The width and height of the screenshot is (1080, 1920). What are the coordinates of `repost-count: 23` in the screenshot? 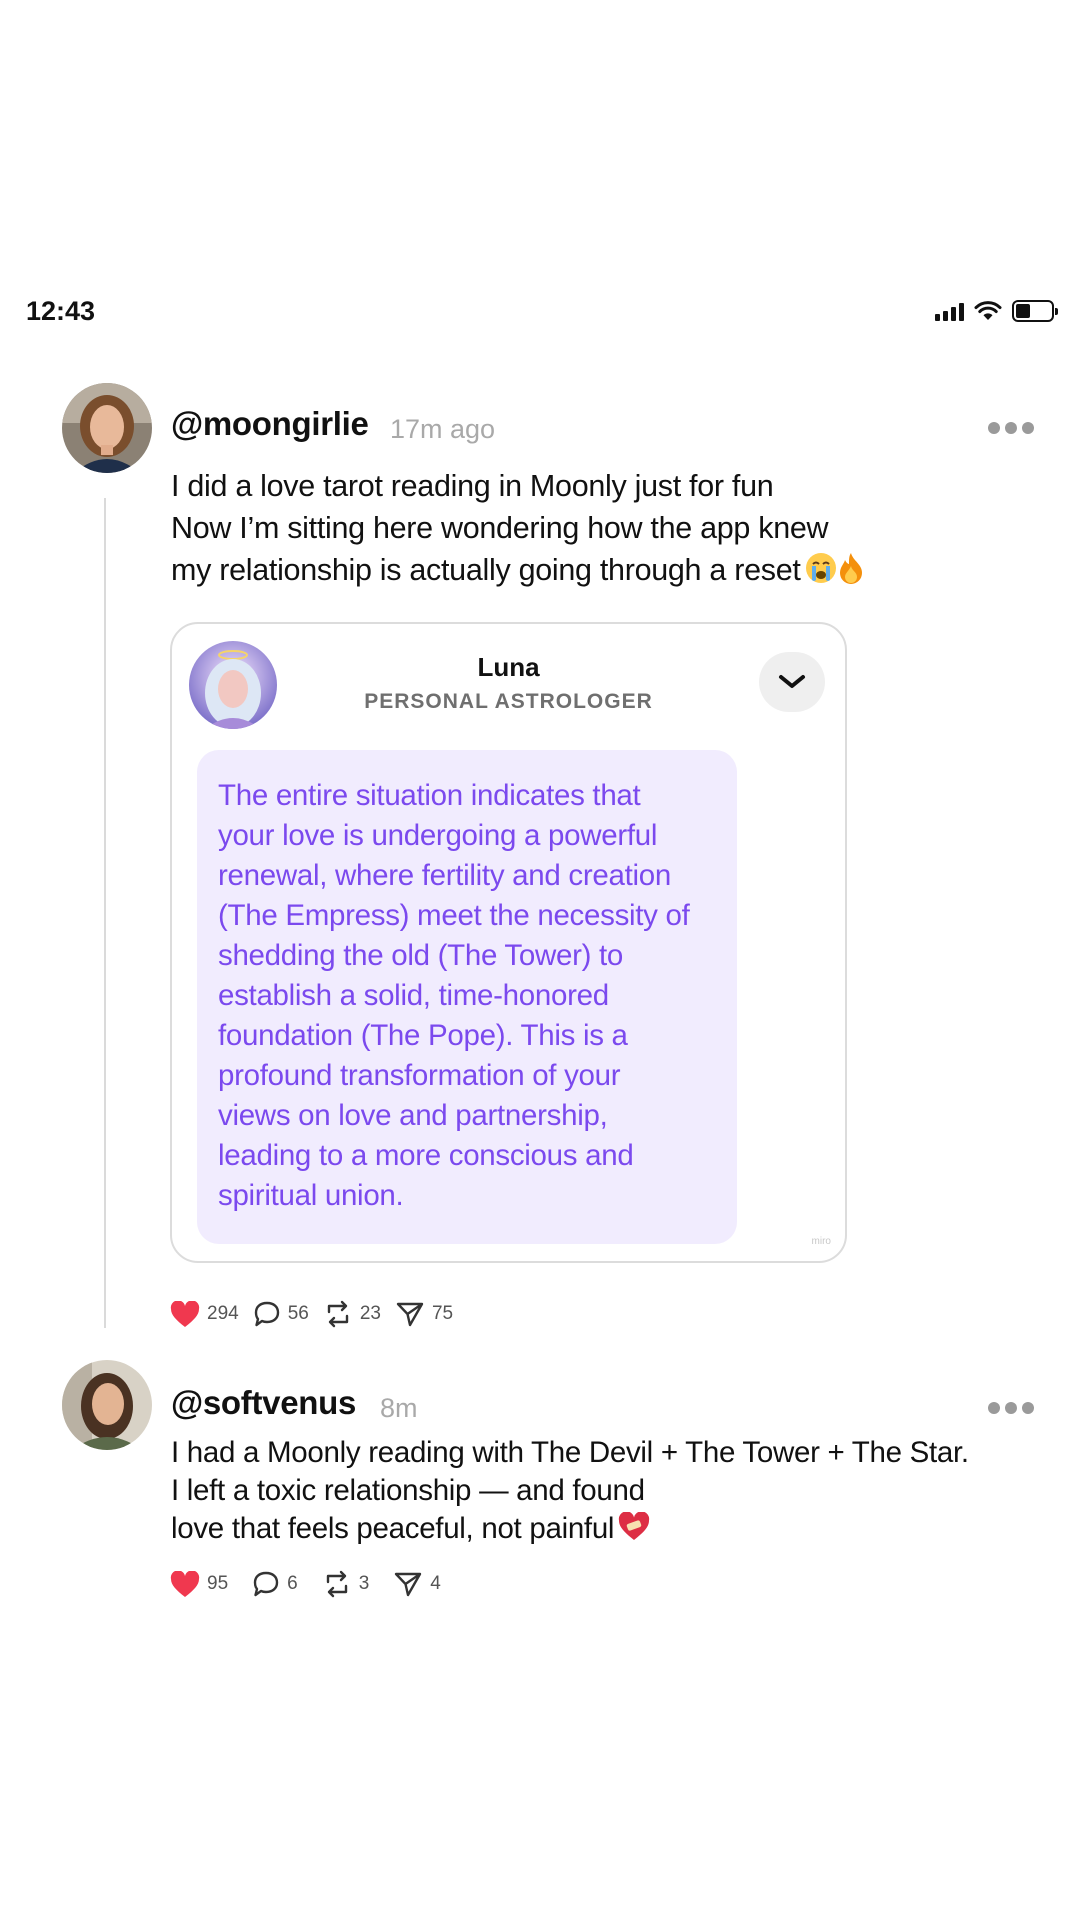 It's located at (370, 1313).